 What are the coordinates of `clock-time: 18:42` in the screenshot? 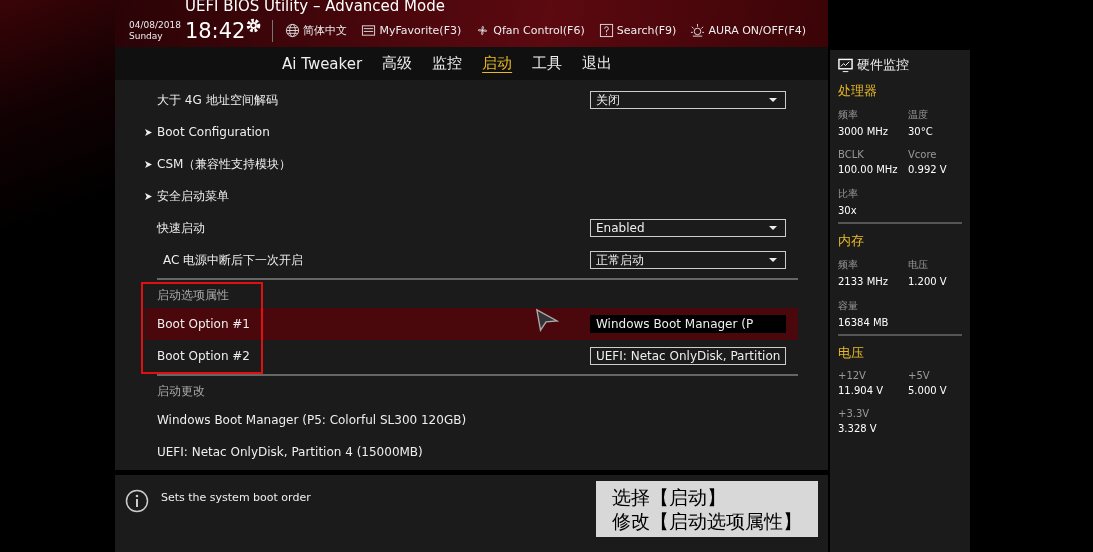 It's located at (215, 30).